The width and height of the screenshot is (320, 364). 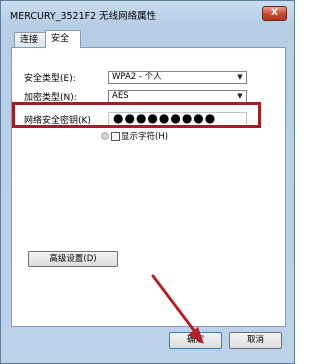 I want to click on shield-icon, so click(x=105, y=136).